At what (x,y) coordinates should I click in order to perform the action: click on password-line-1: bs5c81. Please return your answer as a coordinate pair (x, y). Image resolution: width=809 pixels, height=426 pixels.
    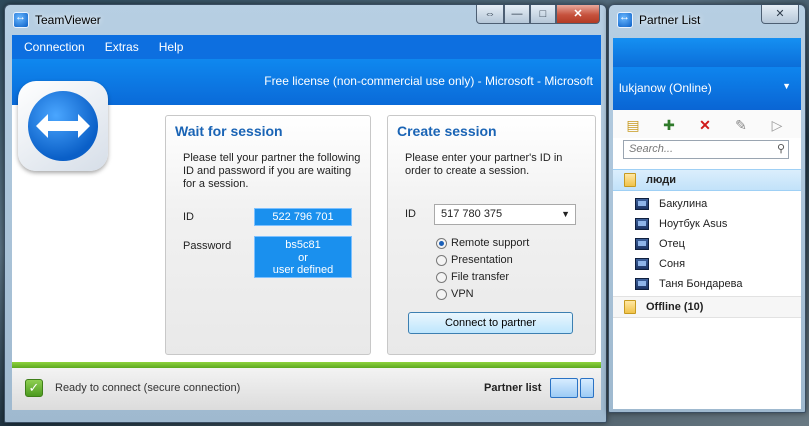
    Looking at the image, I should click on (303, 245).